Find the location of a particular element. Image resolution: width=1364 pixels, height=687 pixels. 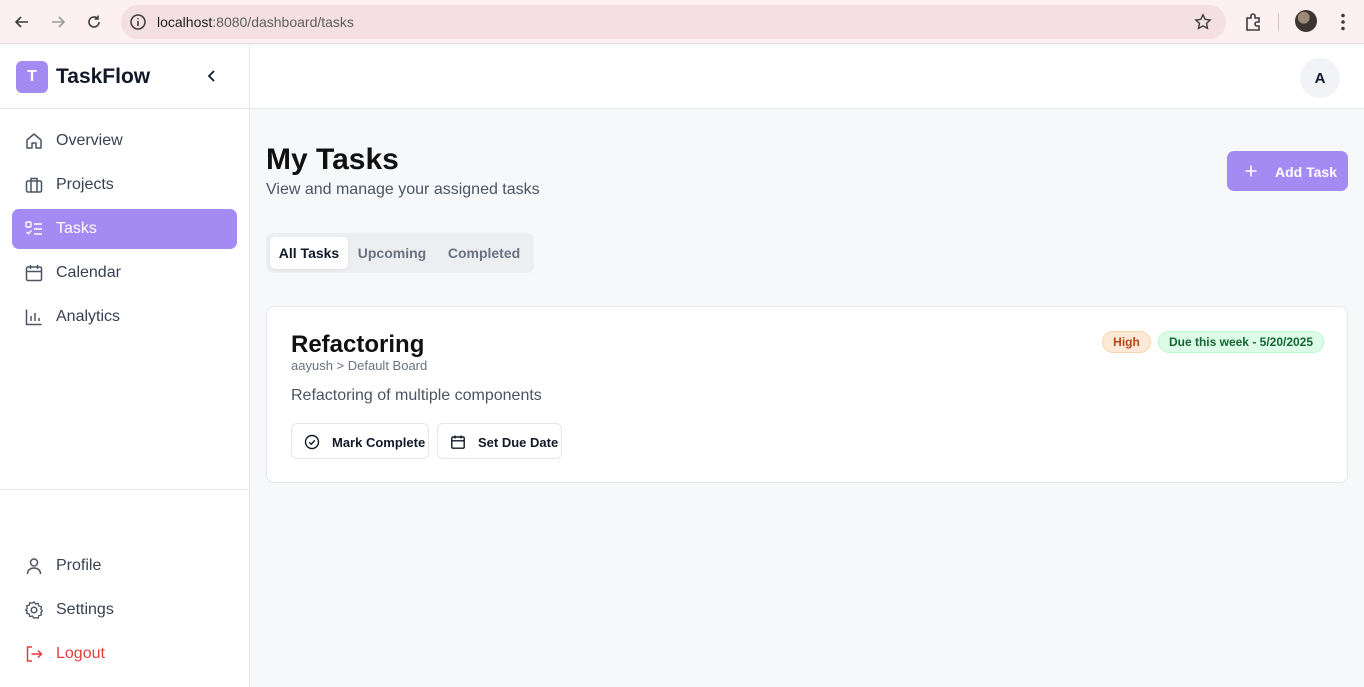

sidebar-item-overview: Overview is located at coordinates (124, 141).